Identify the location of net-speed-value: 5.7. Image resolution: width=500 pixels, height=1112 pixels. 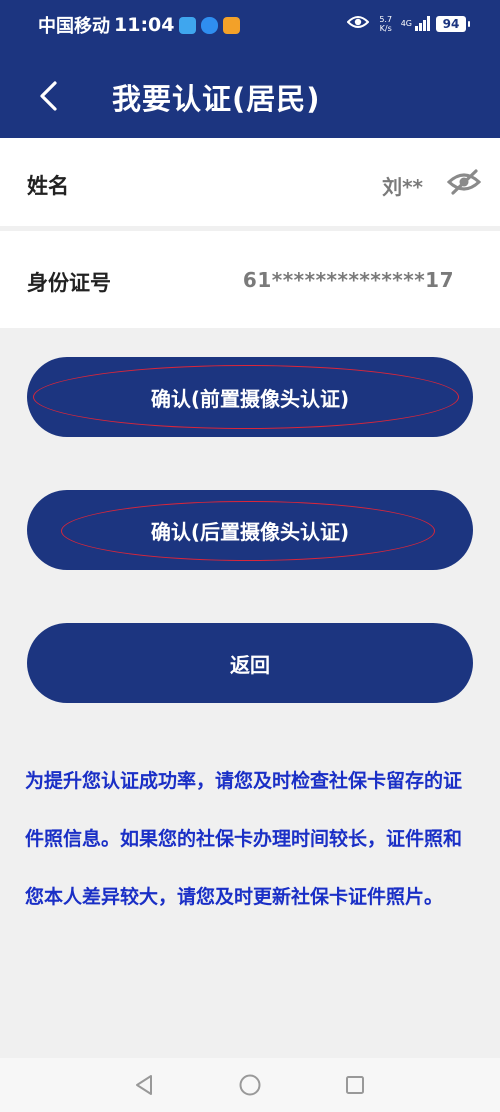
(386, 19).